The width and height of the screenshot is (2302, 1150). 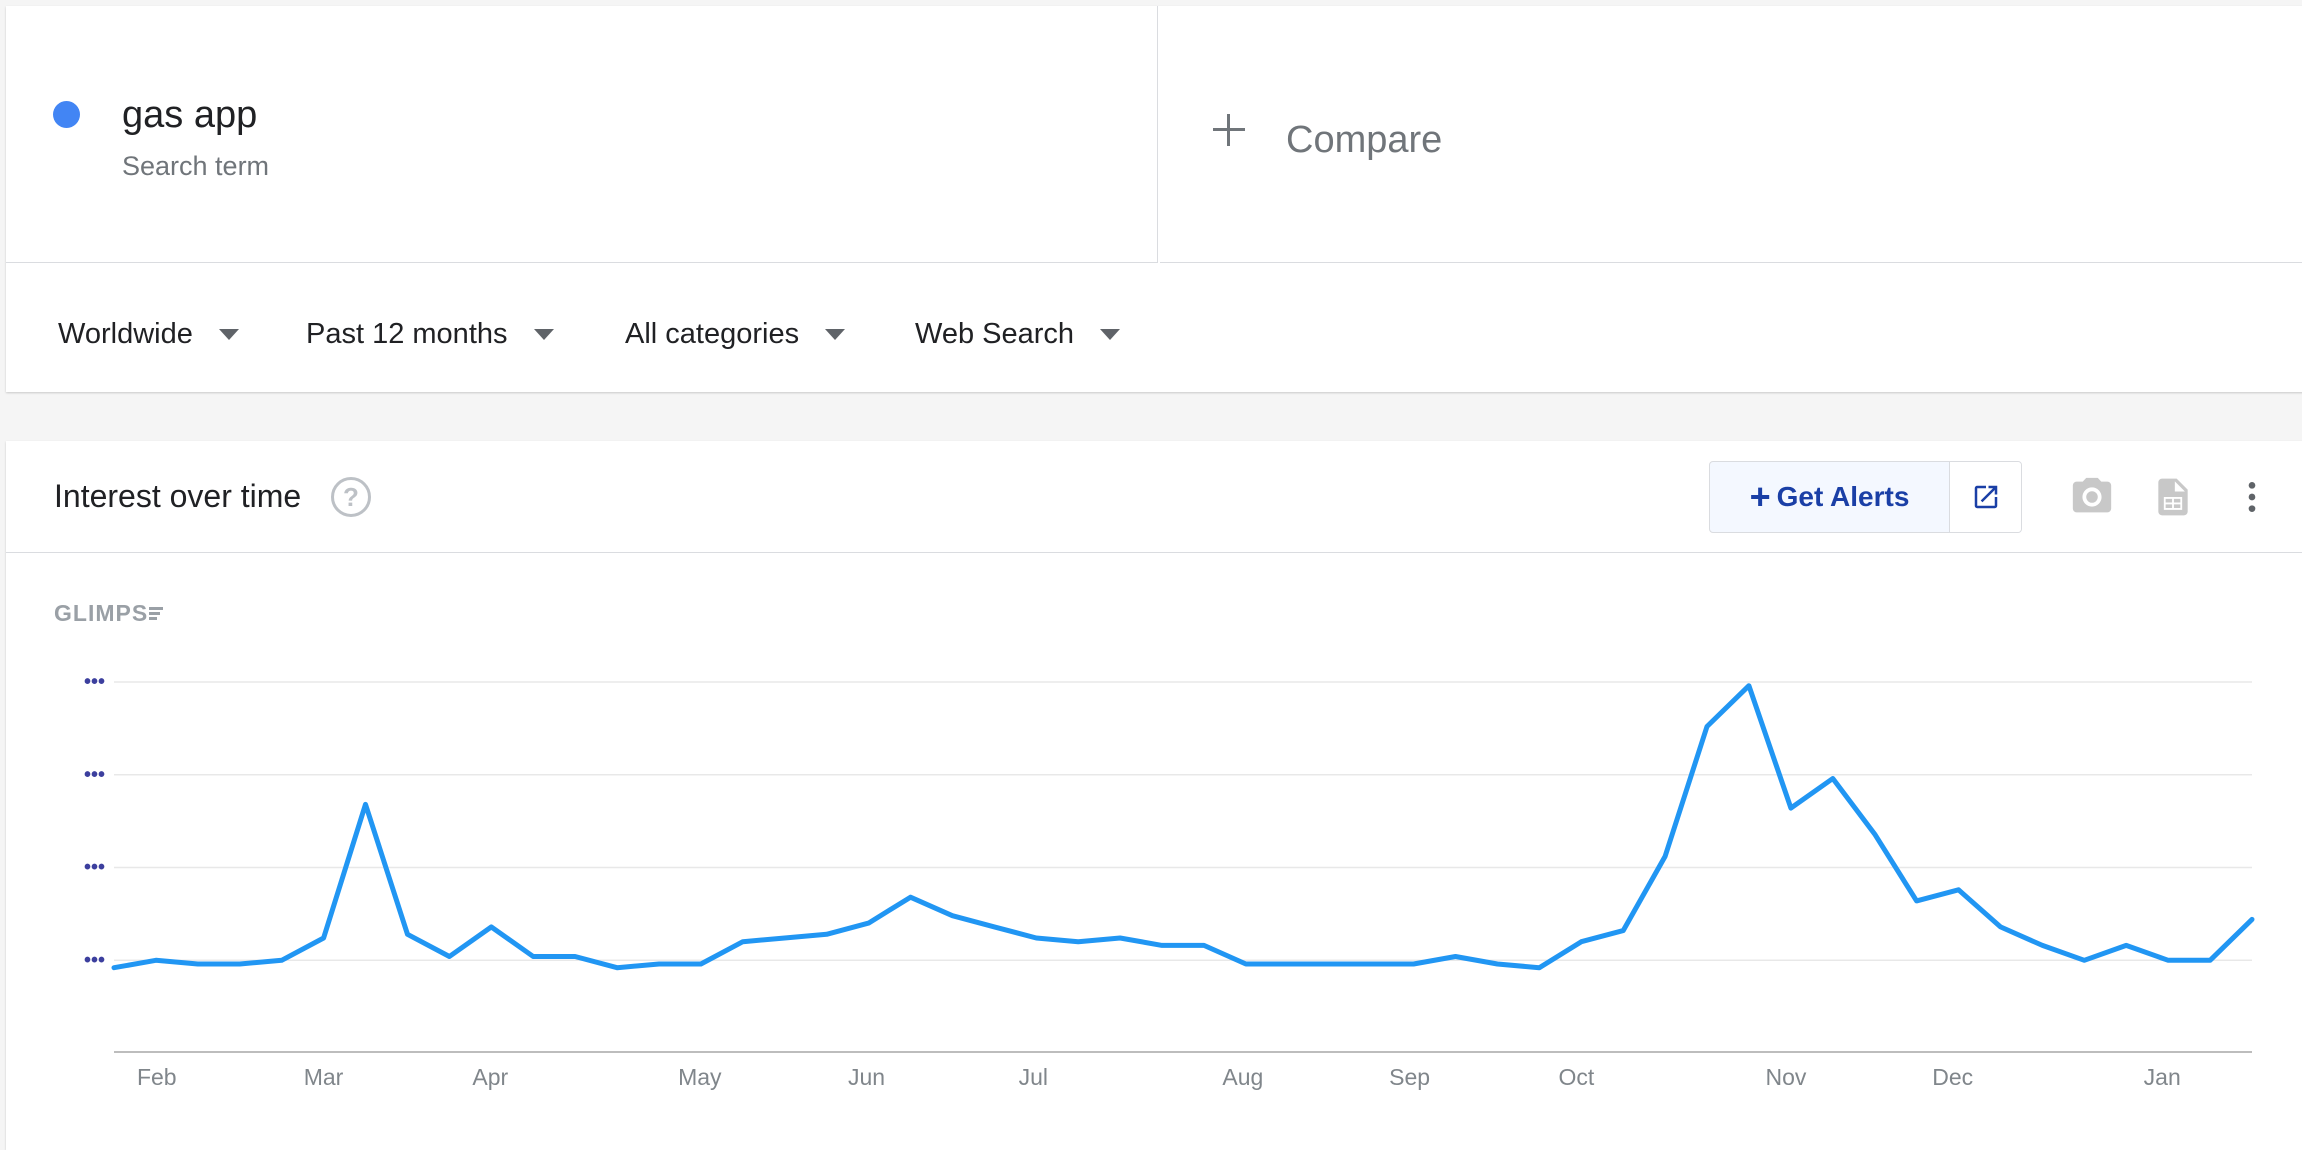 I want to click on x-tick-label: Aug, so click(x=1242, y=1077).